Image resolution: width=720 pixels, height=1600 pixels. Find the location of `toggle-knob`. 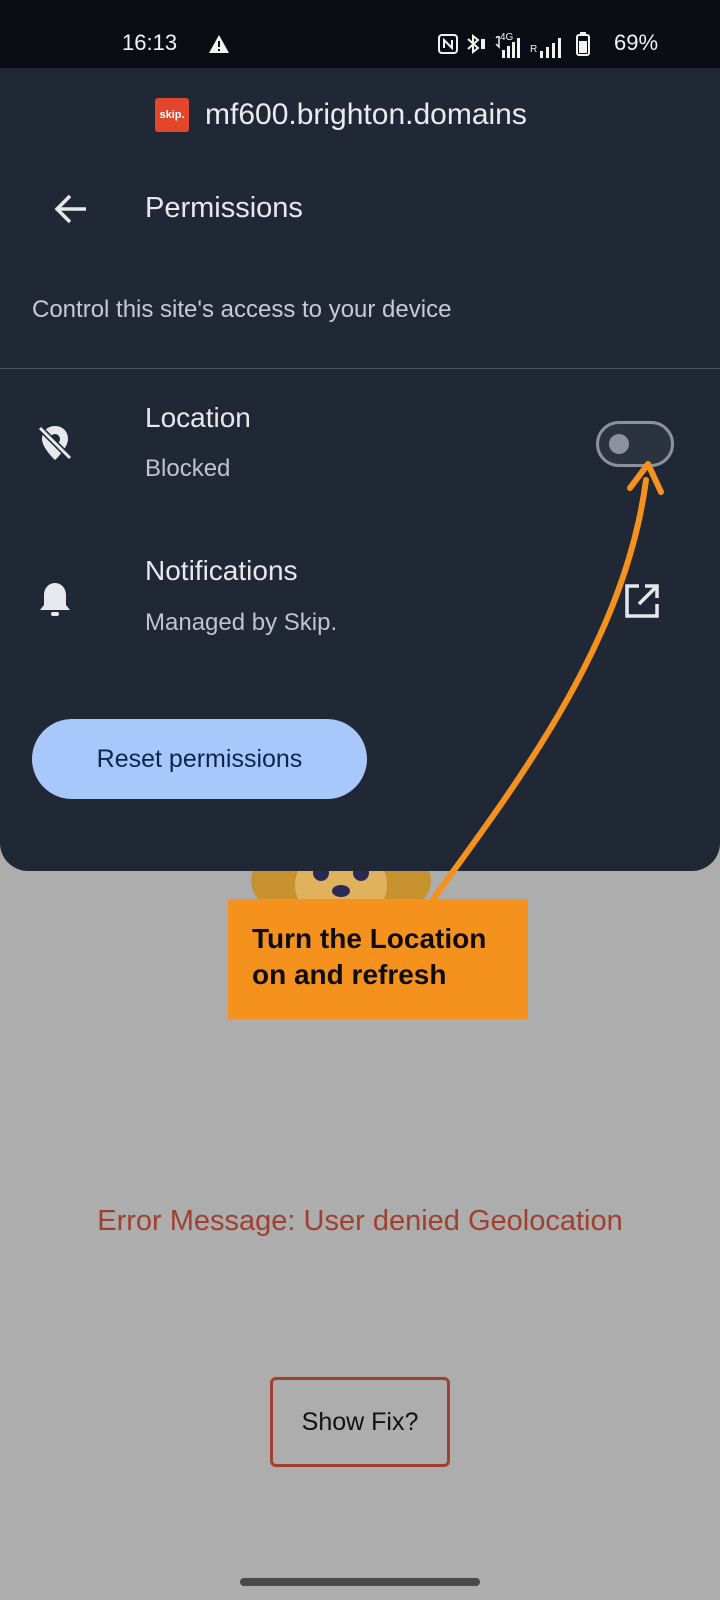

toggle-knob is located at coordinates (619, 444).